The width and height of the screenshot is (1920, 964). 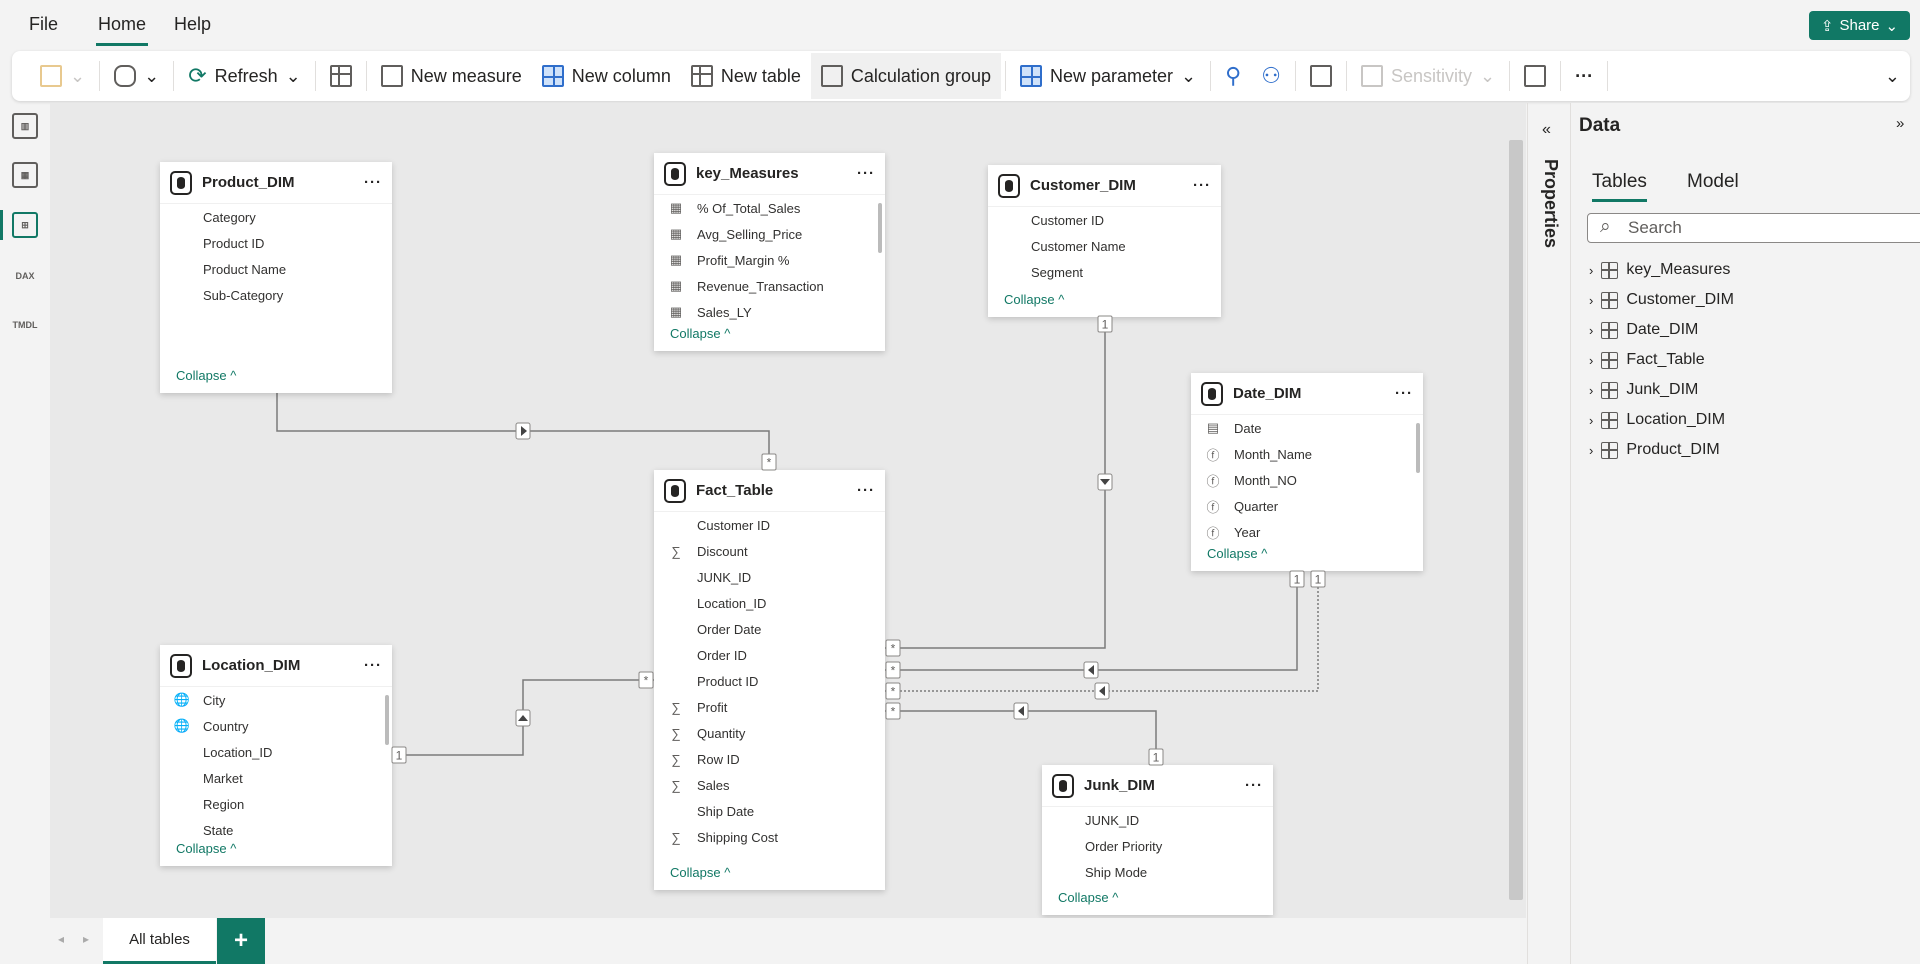 What do you see at coordinates (769, 733) in the screenshot?
I see `field-row: ∑ Quantity` at bounding box center [769, 733].